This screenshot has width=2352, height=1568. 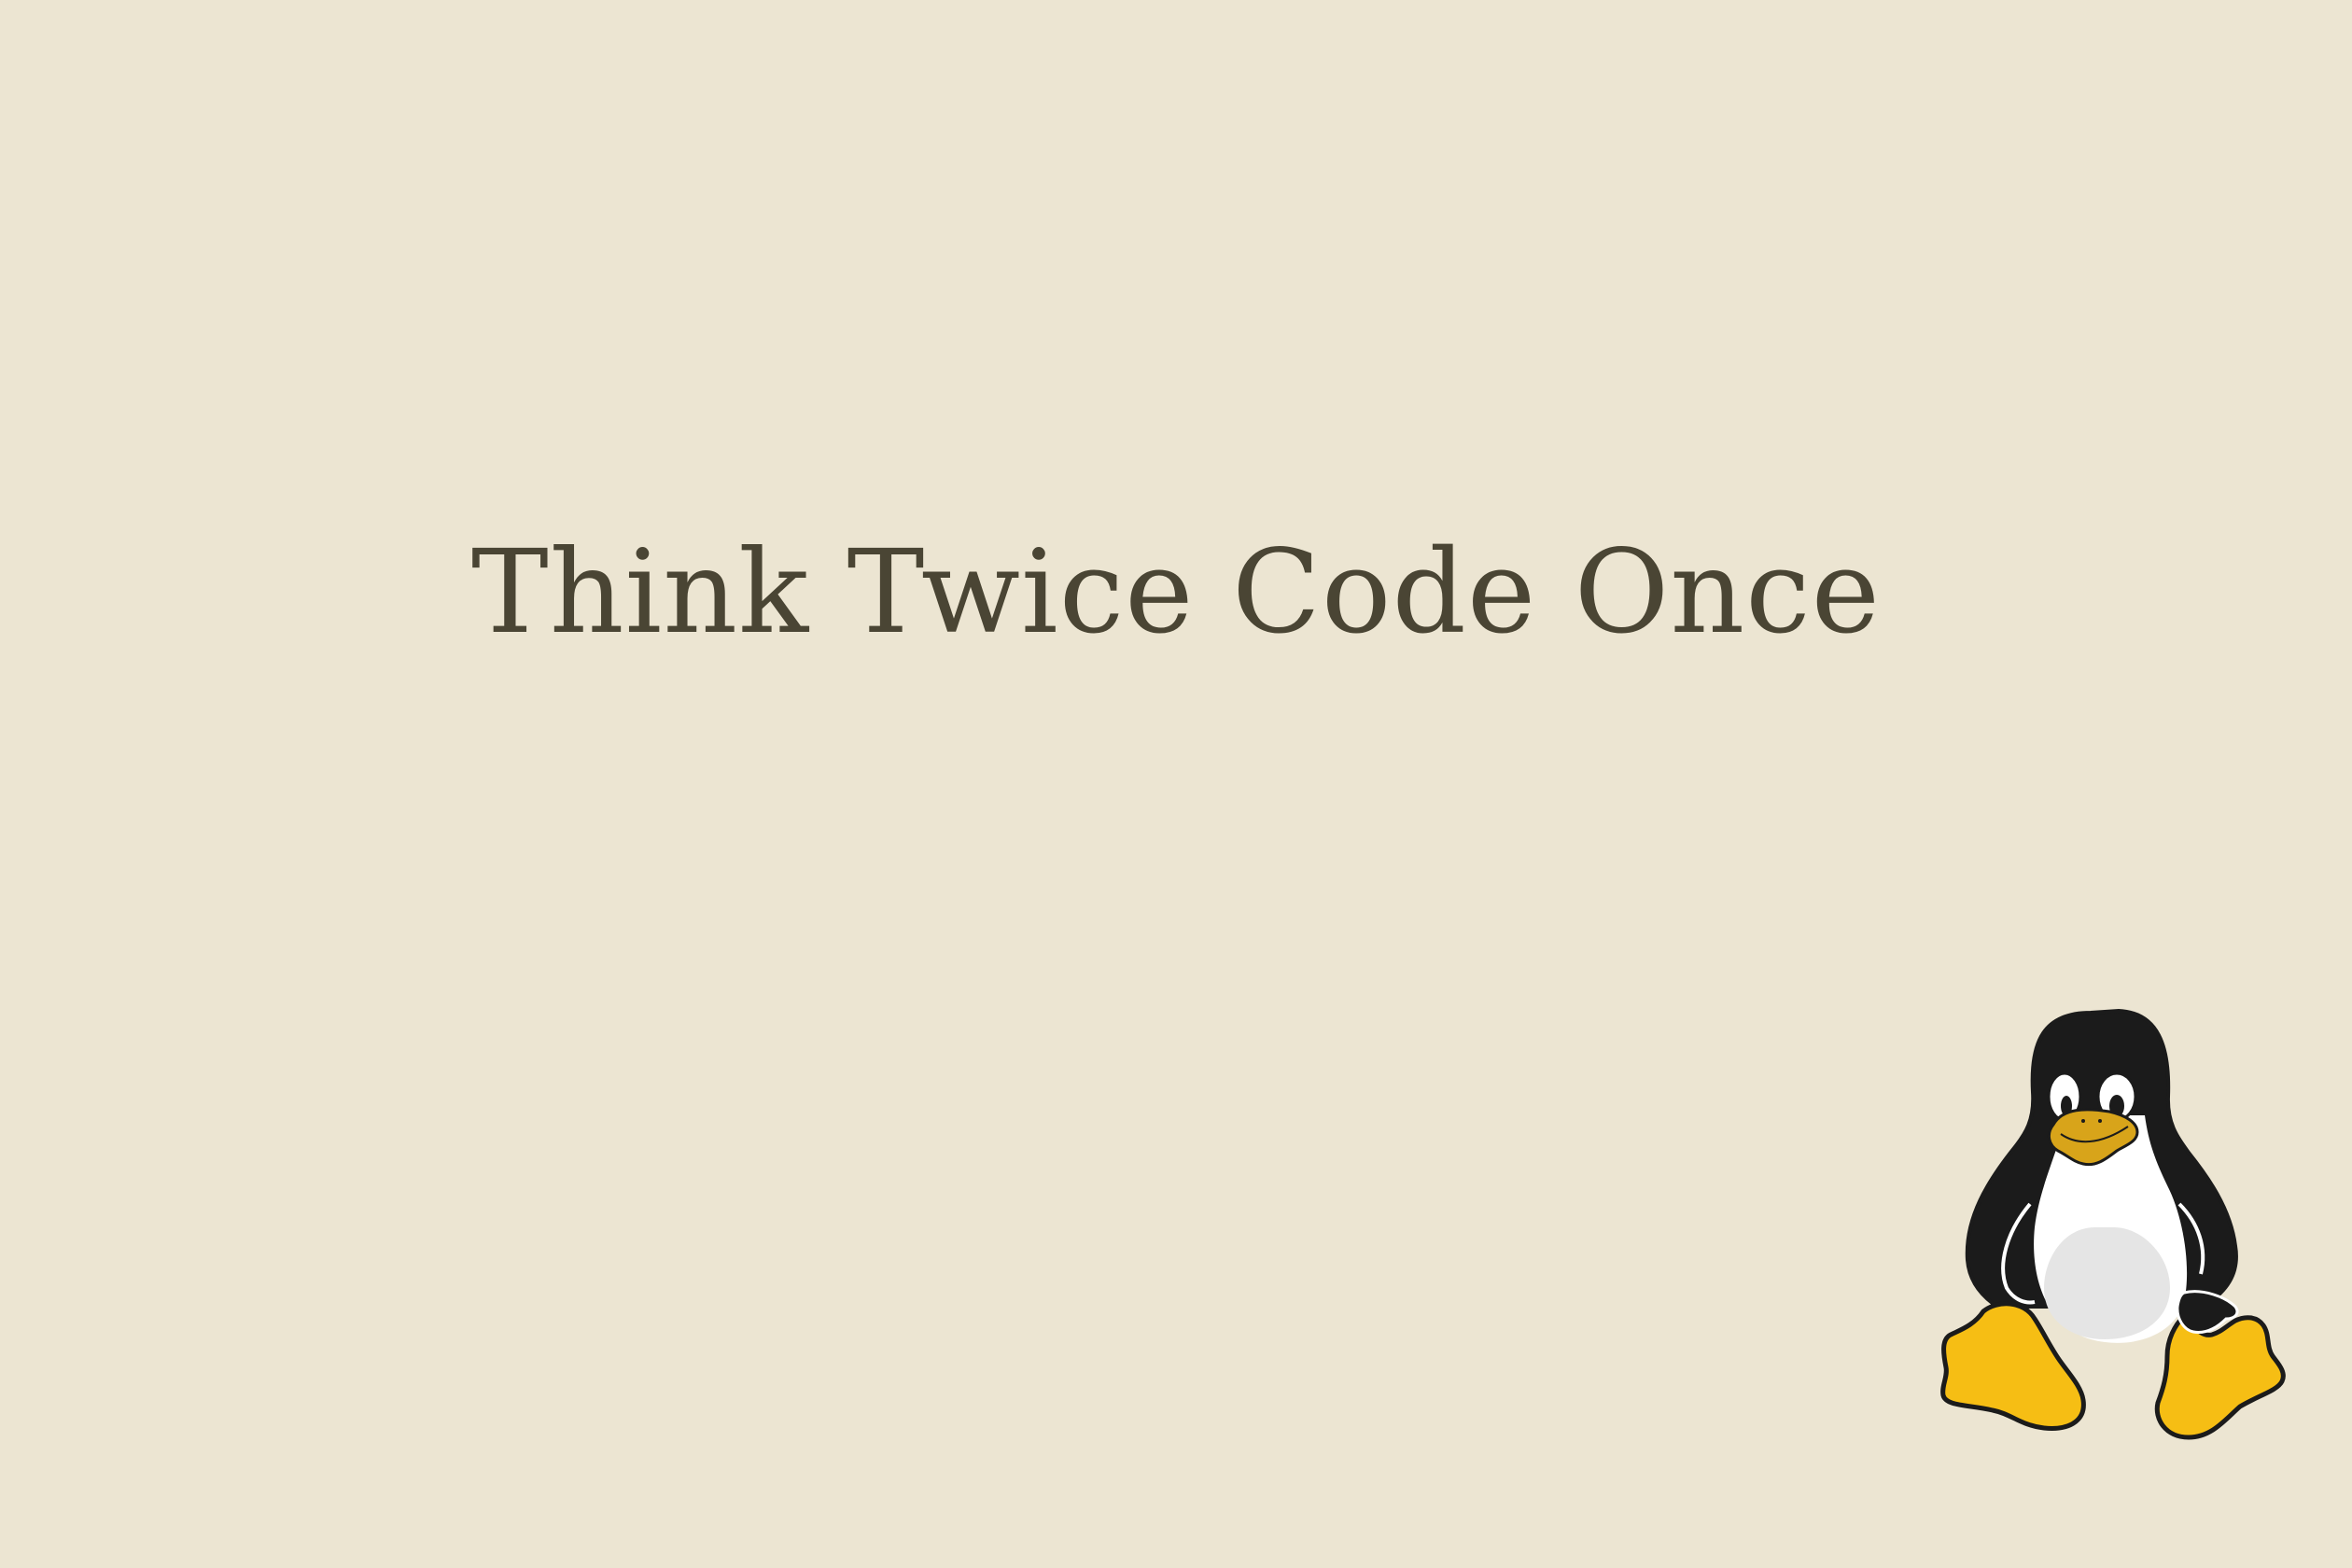 What do you see at coordinates (2113, 1224) in the screenshot?
I see `tux-penguin-icon` at bounding box center [2113, 1224].